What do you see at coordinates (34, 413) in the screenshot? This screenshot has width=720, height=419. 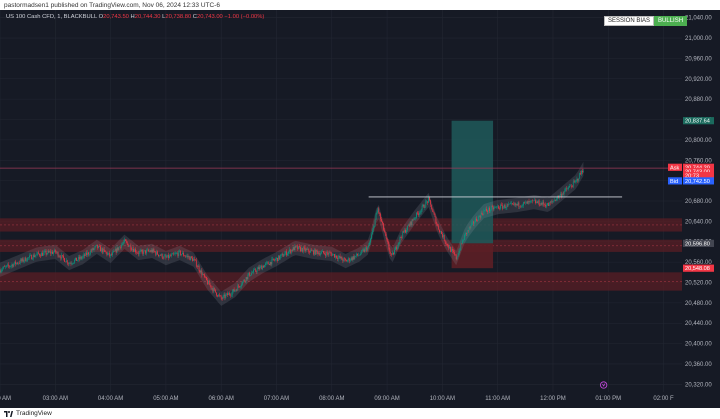 I see `footer-brand: TradingView` at bounding box center [34, 413].